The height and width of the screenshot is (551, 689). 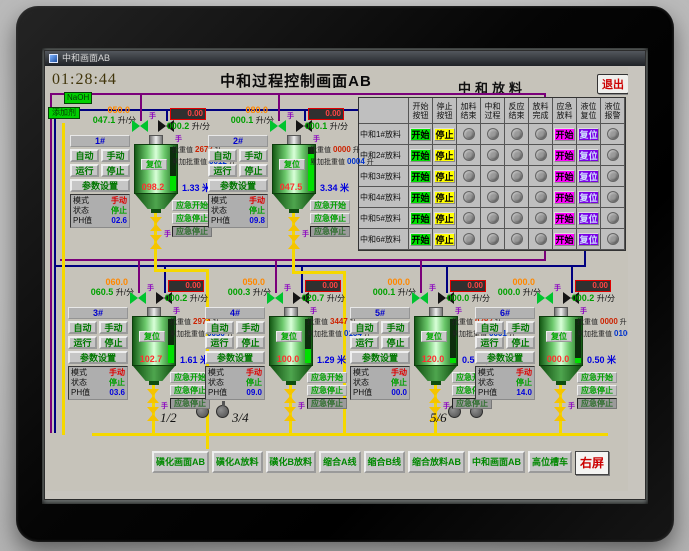 What do you see at coordinates (592, 463) in the screenshot?
I see `right-screen-button: 右屏` at bounding box center [592, 463].